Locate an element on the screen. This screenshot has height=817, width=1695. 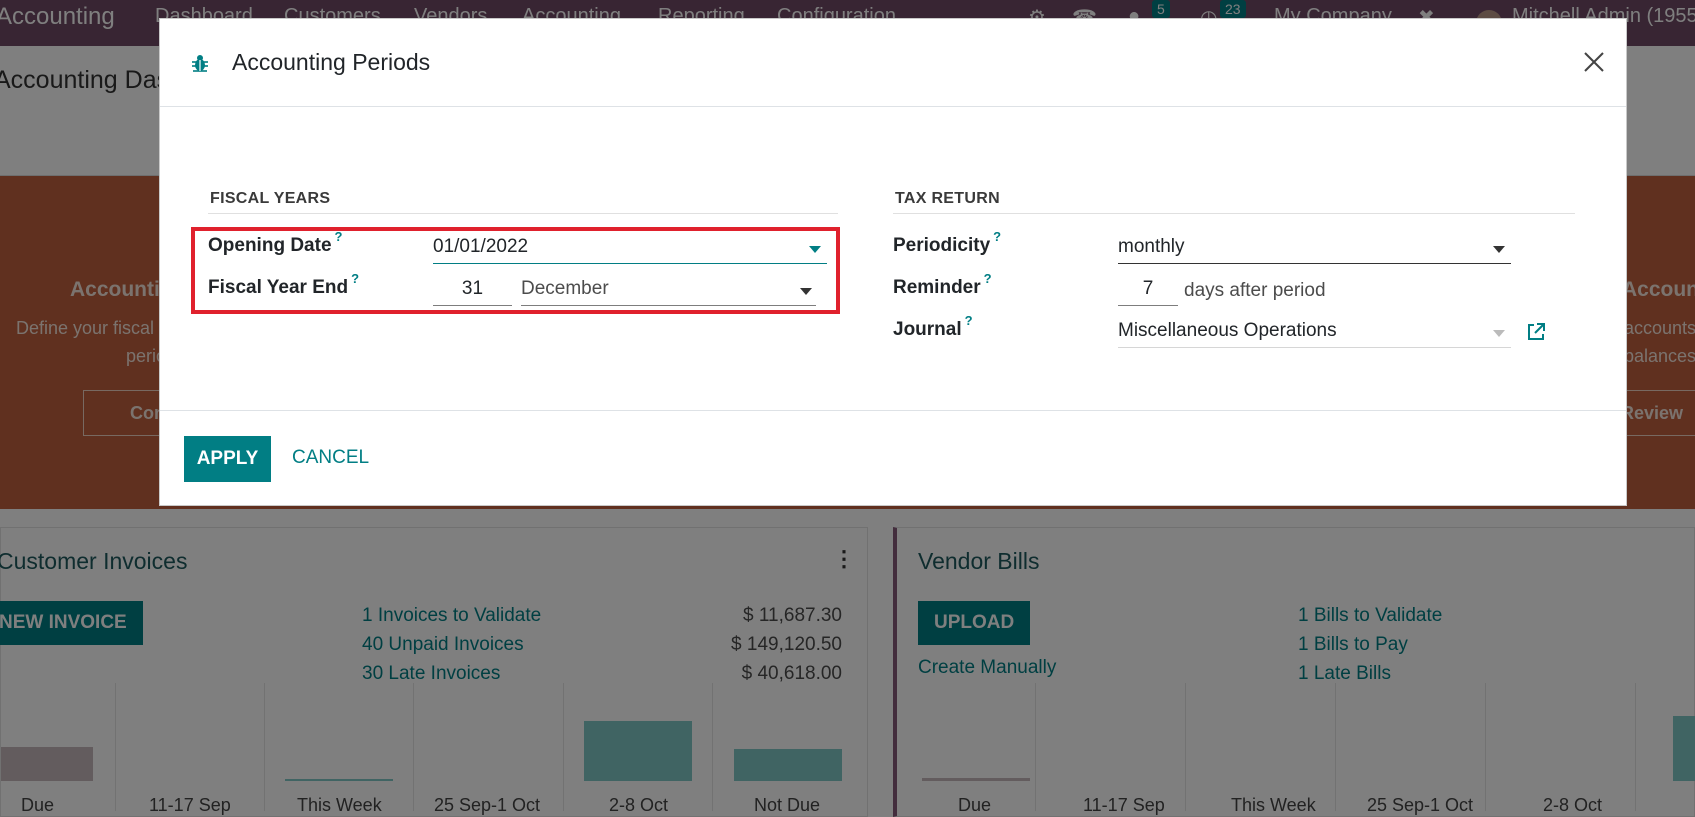
journal-help-icon: ? is located at coordinates (969, 320).